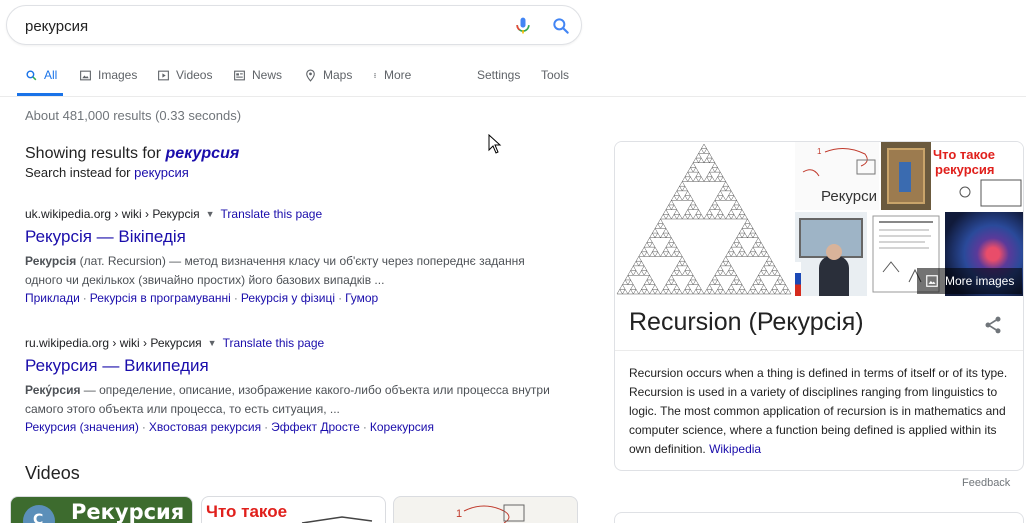  I want to click on result-title-link: Рекурсия — Википедия, so click(295, 366).